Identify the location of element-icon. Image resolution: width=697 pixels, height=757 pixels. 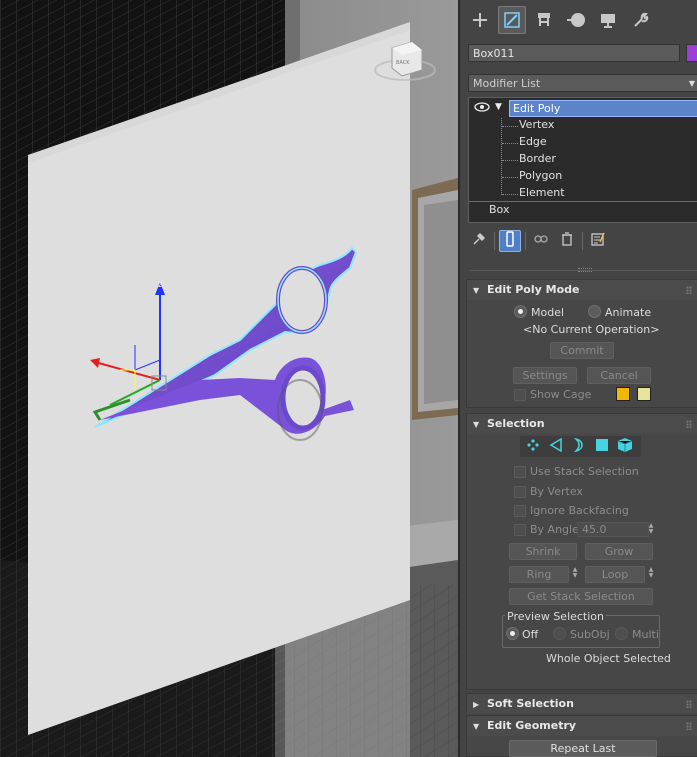
(625, 446).